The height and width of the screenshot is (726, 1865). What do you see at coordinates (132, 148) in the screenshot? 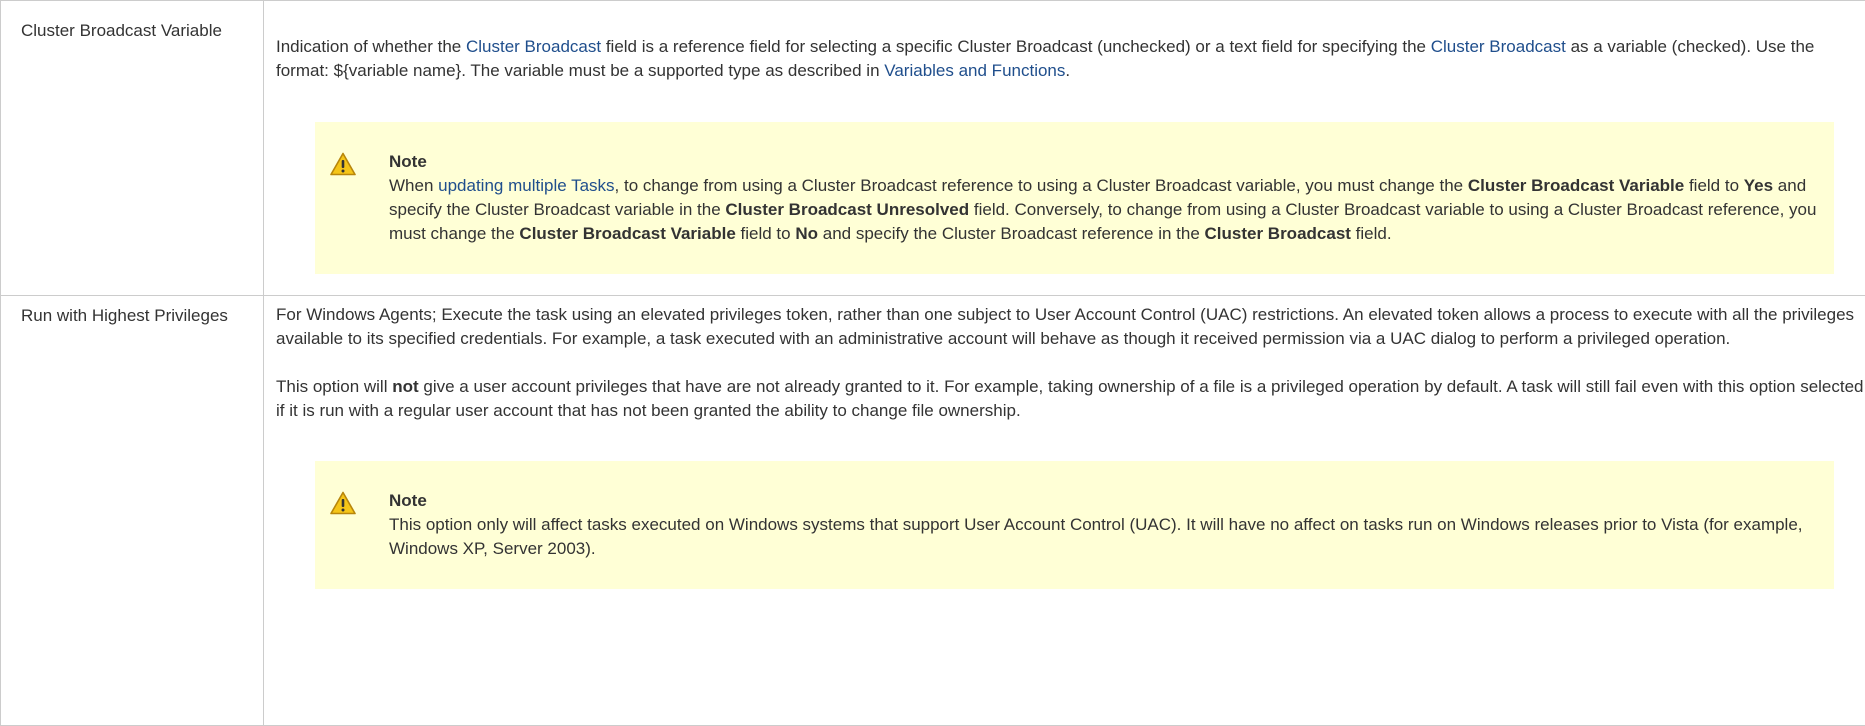
I see `field-name-cell: Cluster Broadcast Variable` at bounding box center [132, 148].